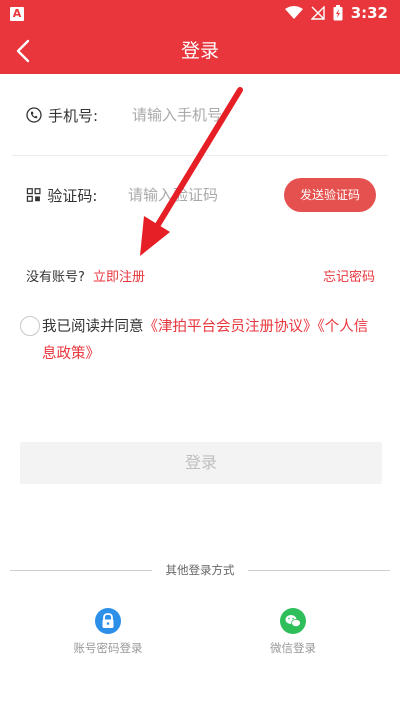 This screenshot has height=710, width=400. Describe the element at coordinates (317, 13) in the screenshot. I see `no-signal-icon` at that location.